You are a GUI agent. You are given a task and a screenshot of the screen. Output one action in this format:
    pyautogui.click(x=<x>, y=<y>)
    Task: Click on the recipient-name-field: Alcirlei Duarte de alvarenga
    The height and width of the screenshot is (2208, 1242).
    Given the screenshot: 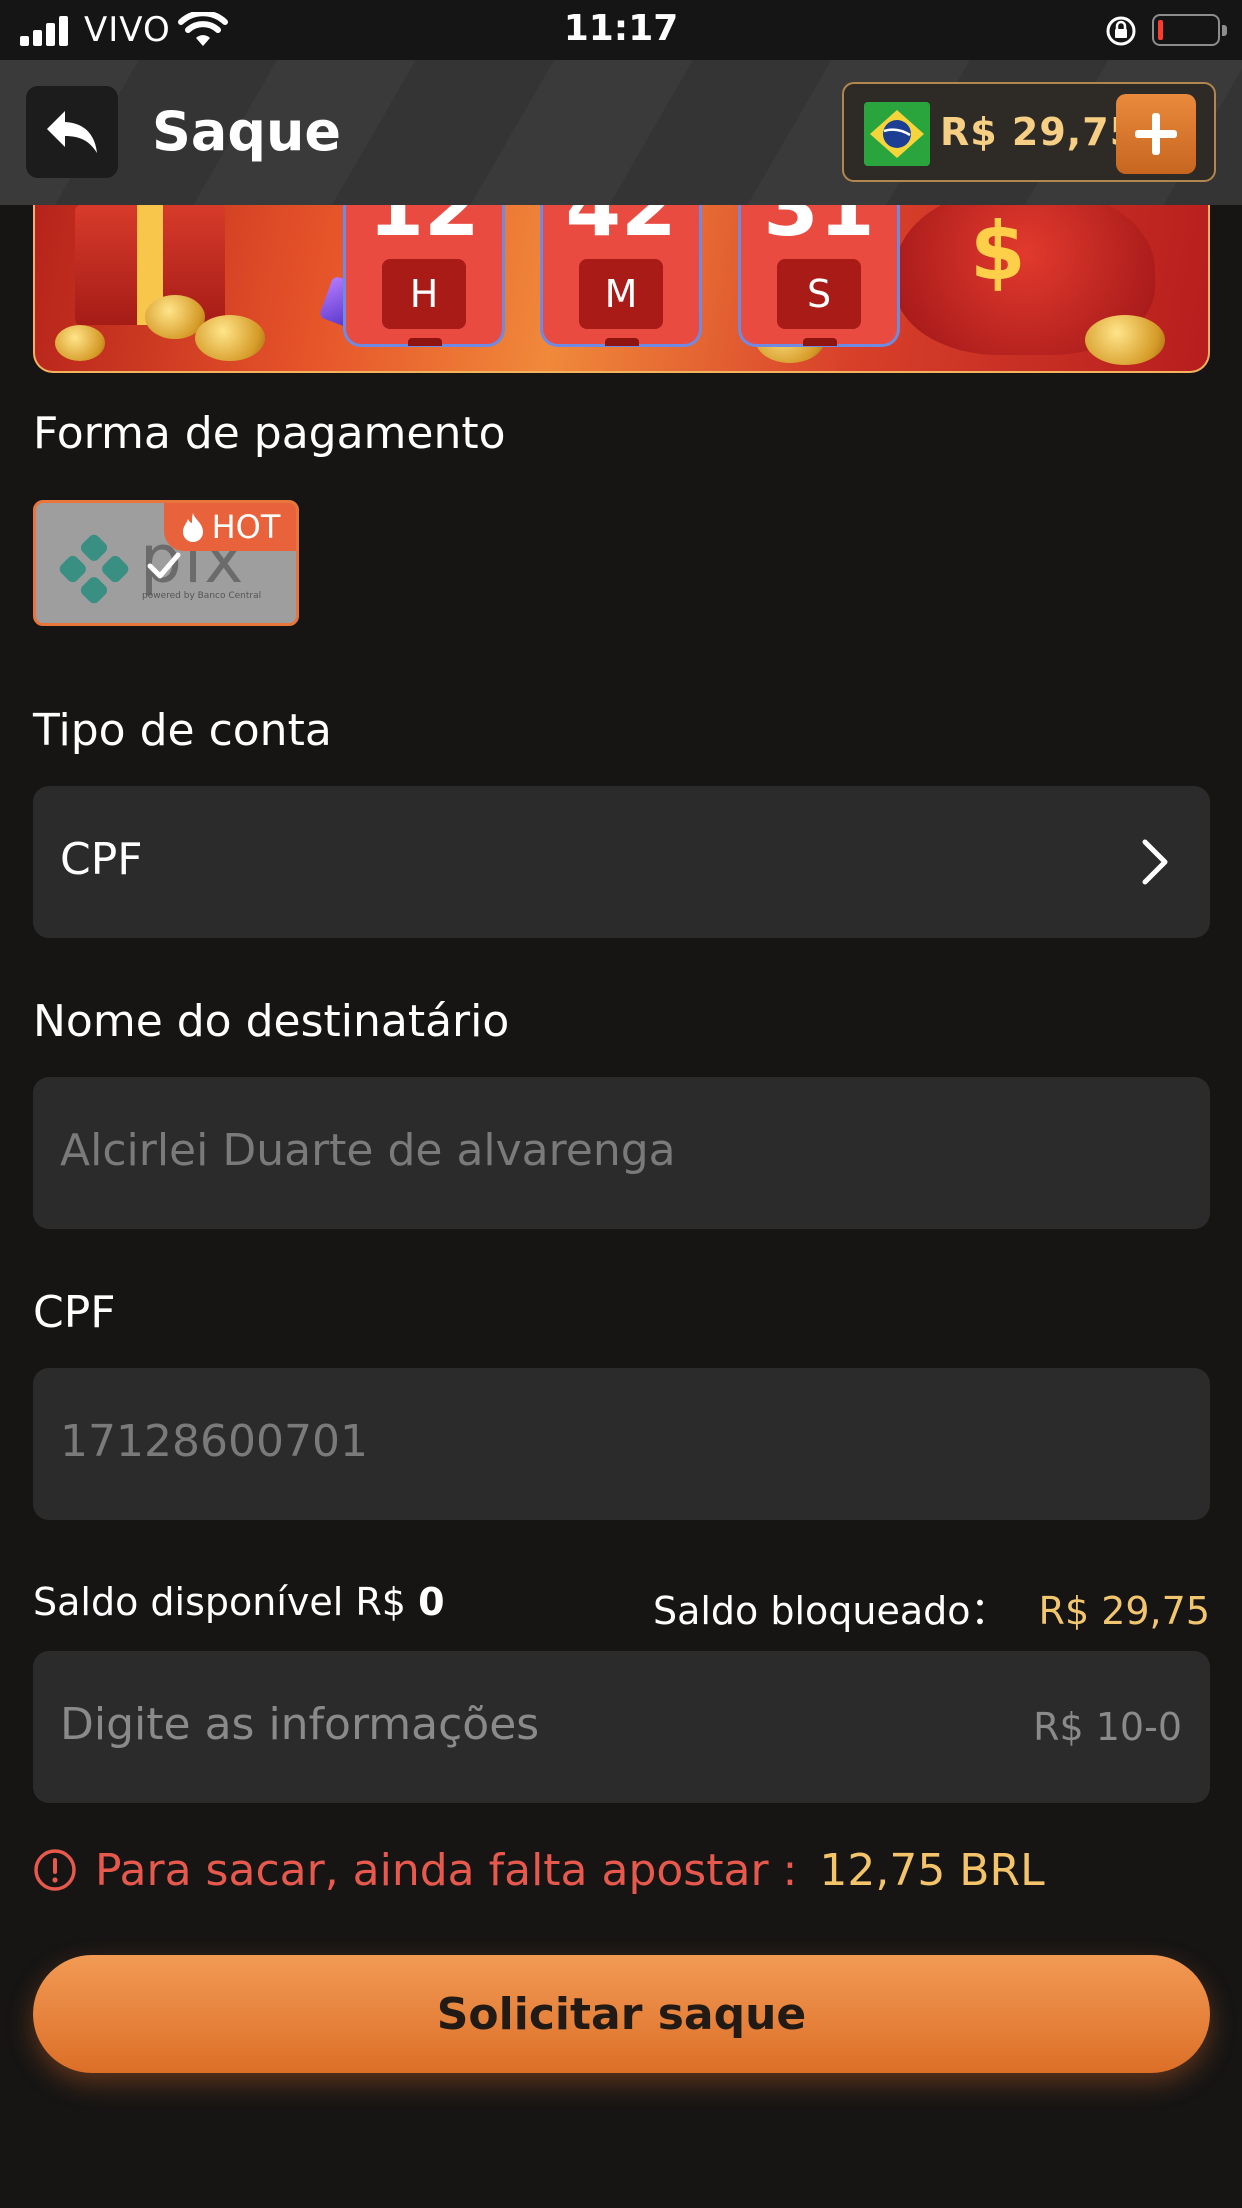 What is the action you would take?
    pyautogui.click(x=621, y=1153)
    